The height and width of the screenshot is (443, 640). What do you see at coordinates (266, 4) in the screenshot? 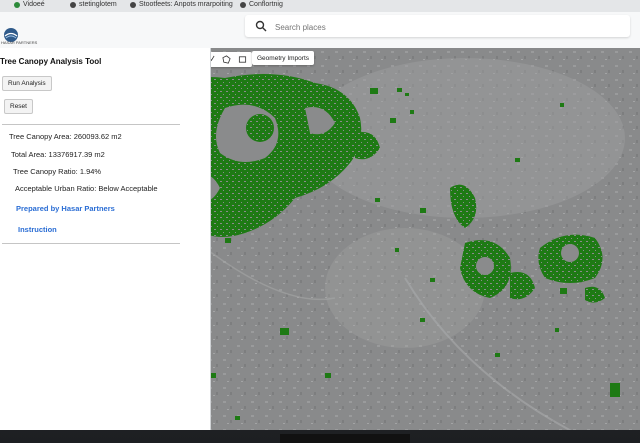
I see `tab-label: Conflortnig` at bounding box center [266, 4].